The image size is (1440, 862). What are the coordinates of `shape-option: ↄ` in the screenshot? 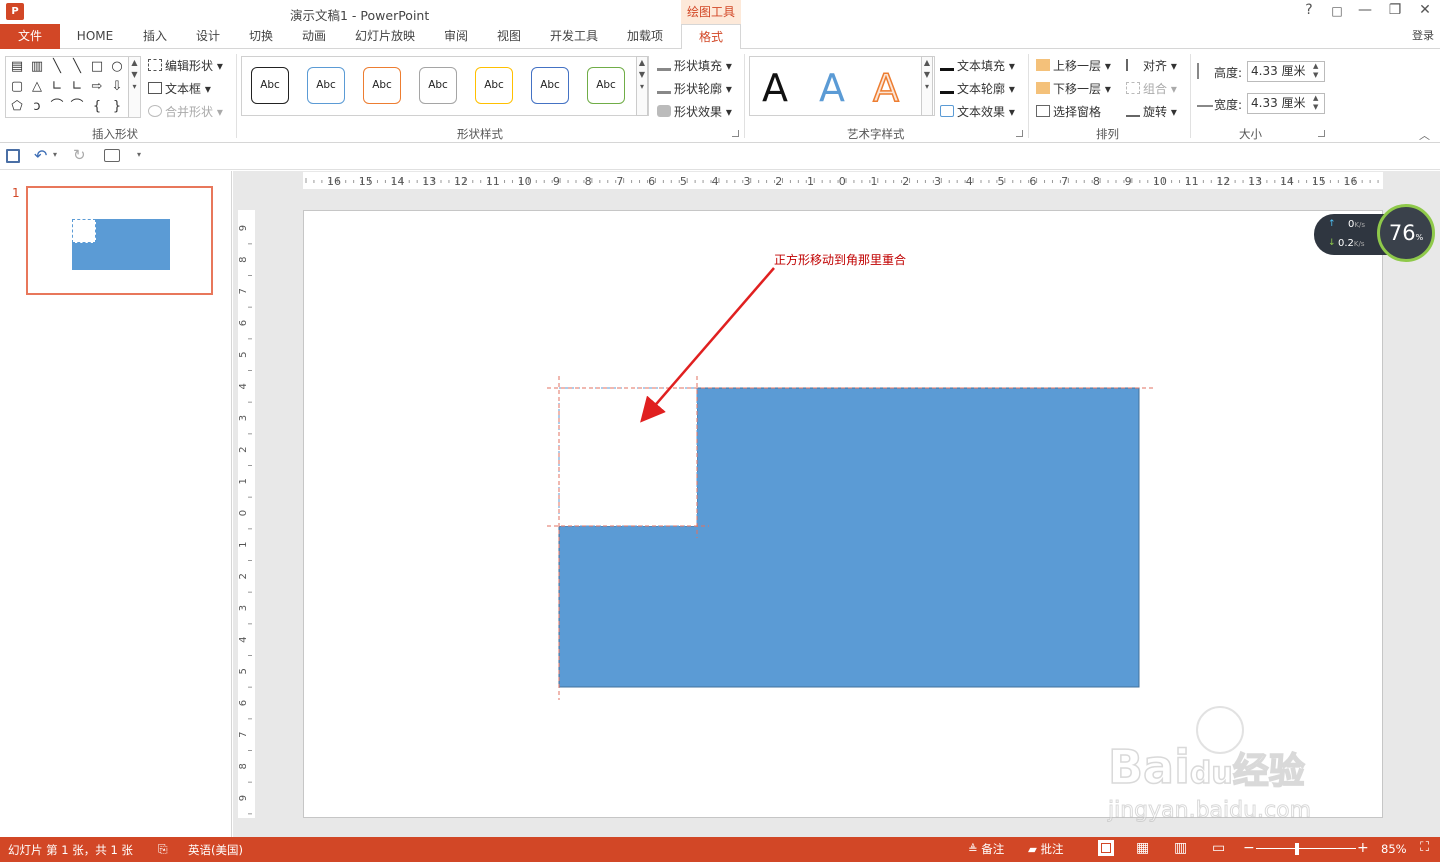 It's located at (37, 107).